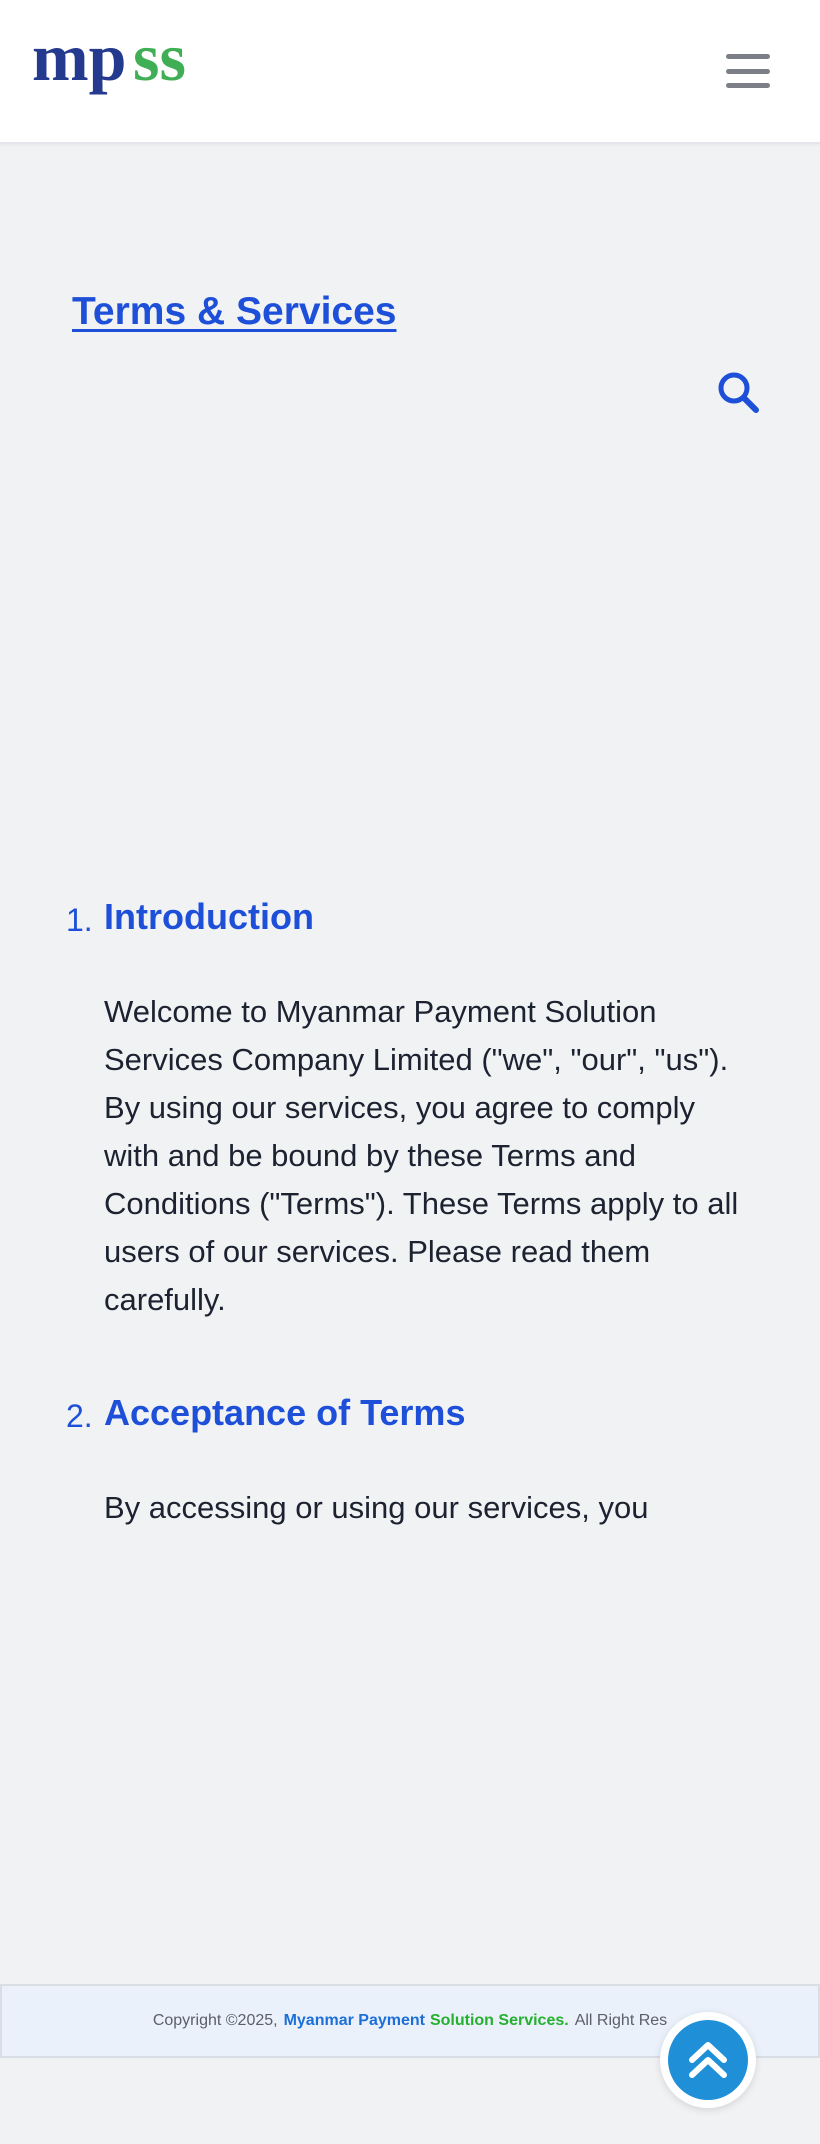  I want to click on hamburger-menu-icon, so click(748, 71).